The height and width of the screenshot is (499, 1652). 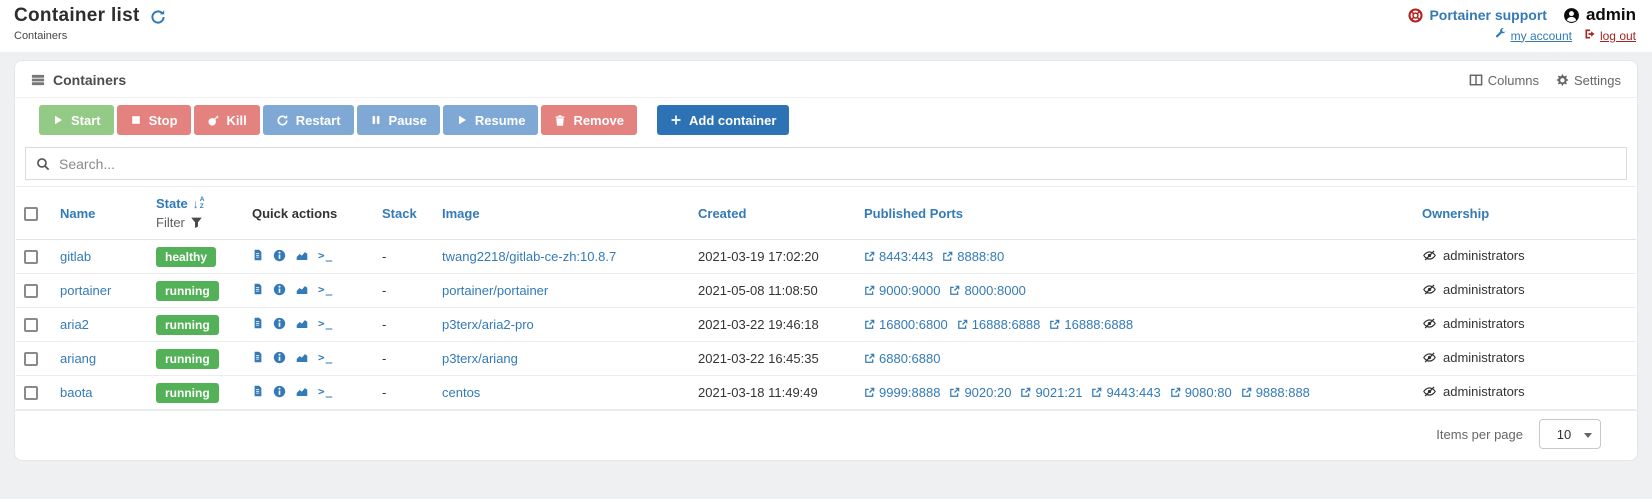 I want to click on published-port-link: 8888:80, so click(x=973, y=256).